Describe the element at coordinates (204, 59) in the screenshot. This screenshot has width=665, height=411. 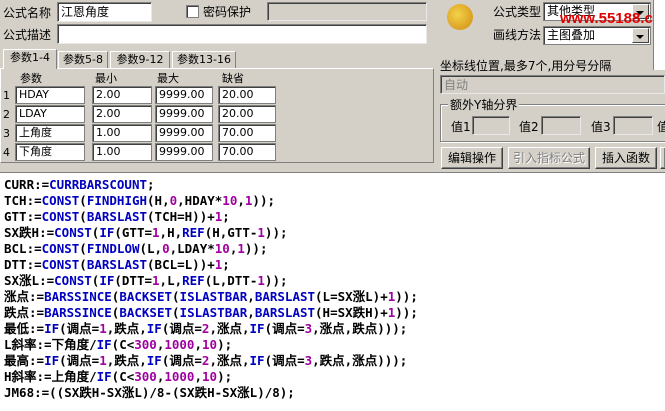
I see `tab-params-13-16: 参数13-16` at that location.